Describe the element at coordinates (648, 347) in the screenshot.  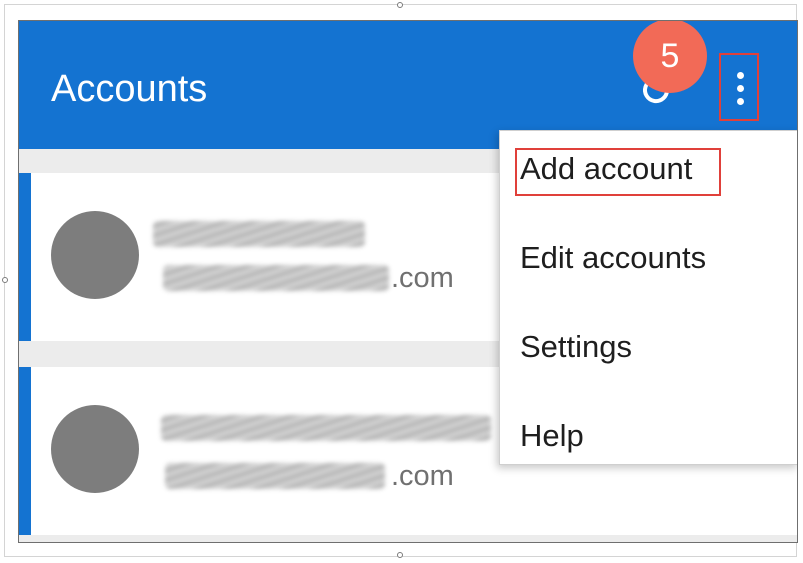
I see `menu-item-settings: Settings` at that location.